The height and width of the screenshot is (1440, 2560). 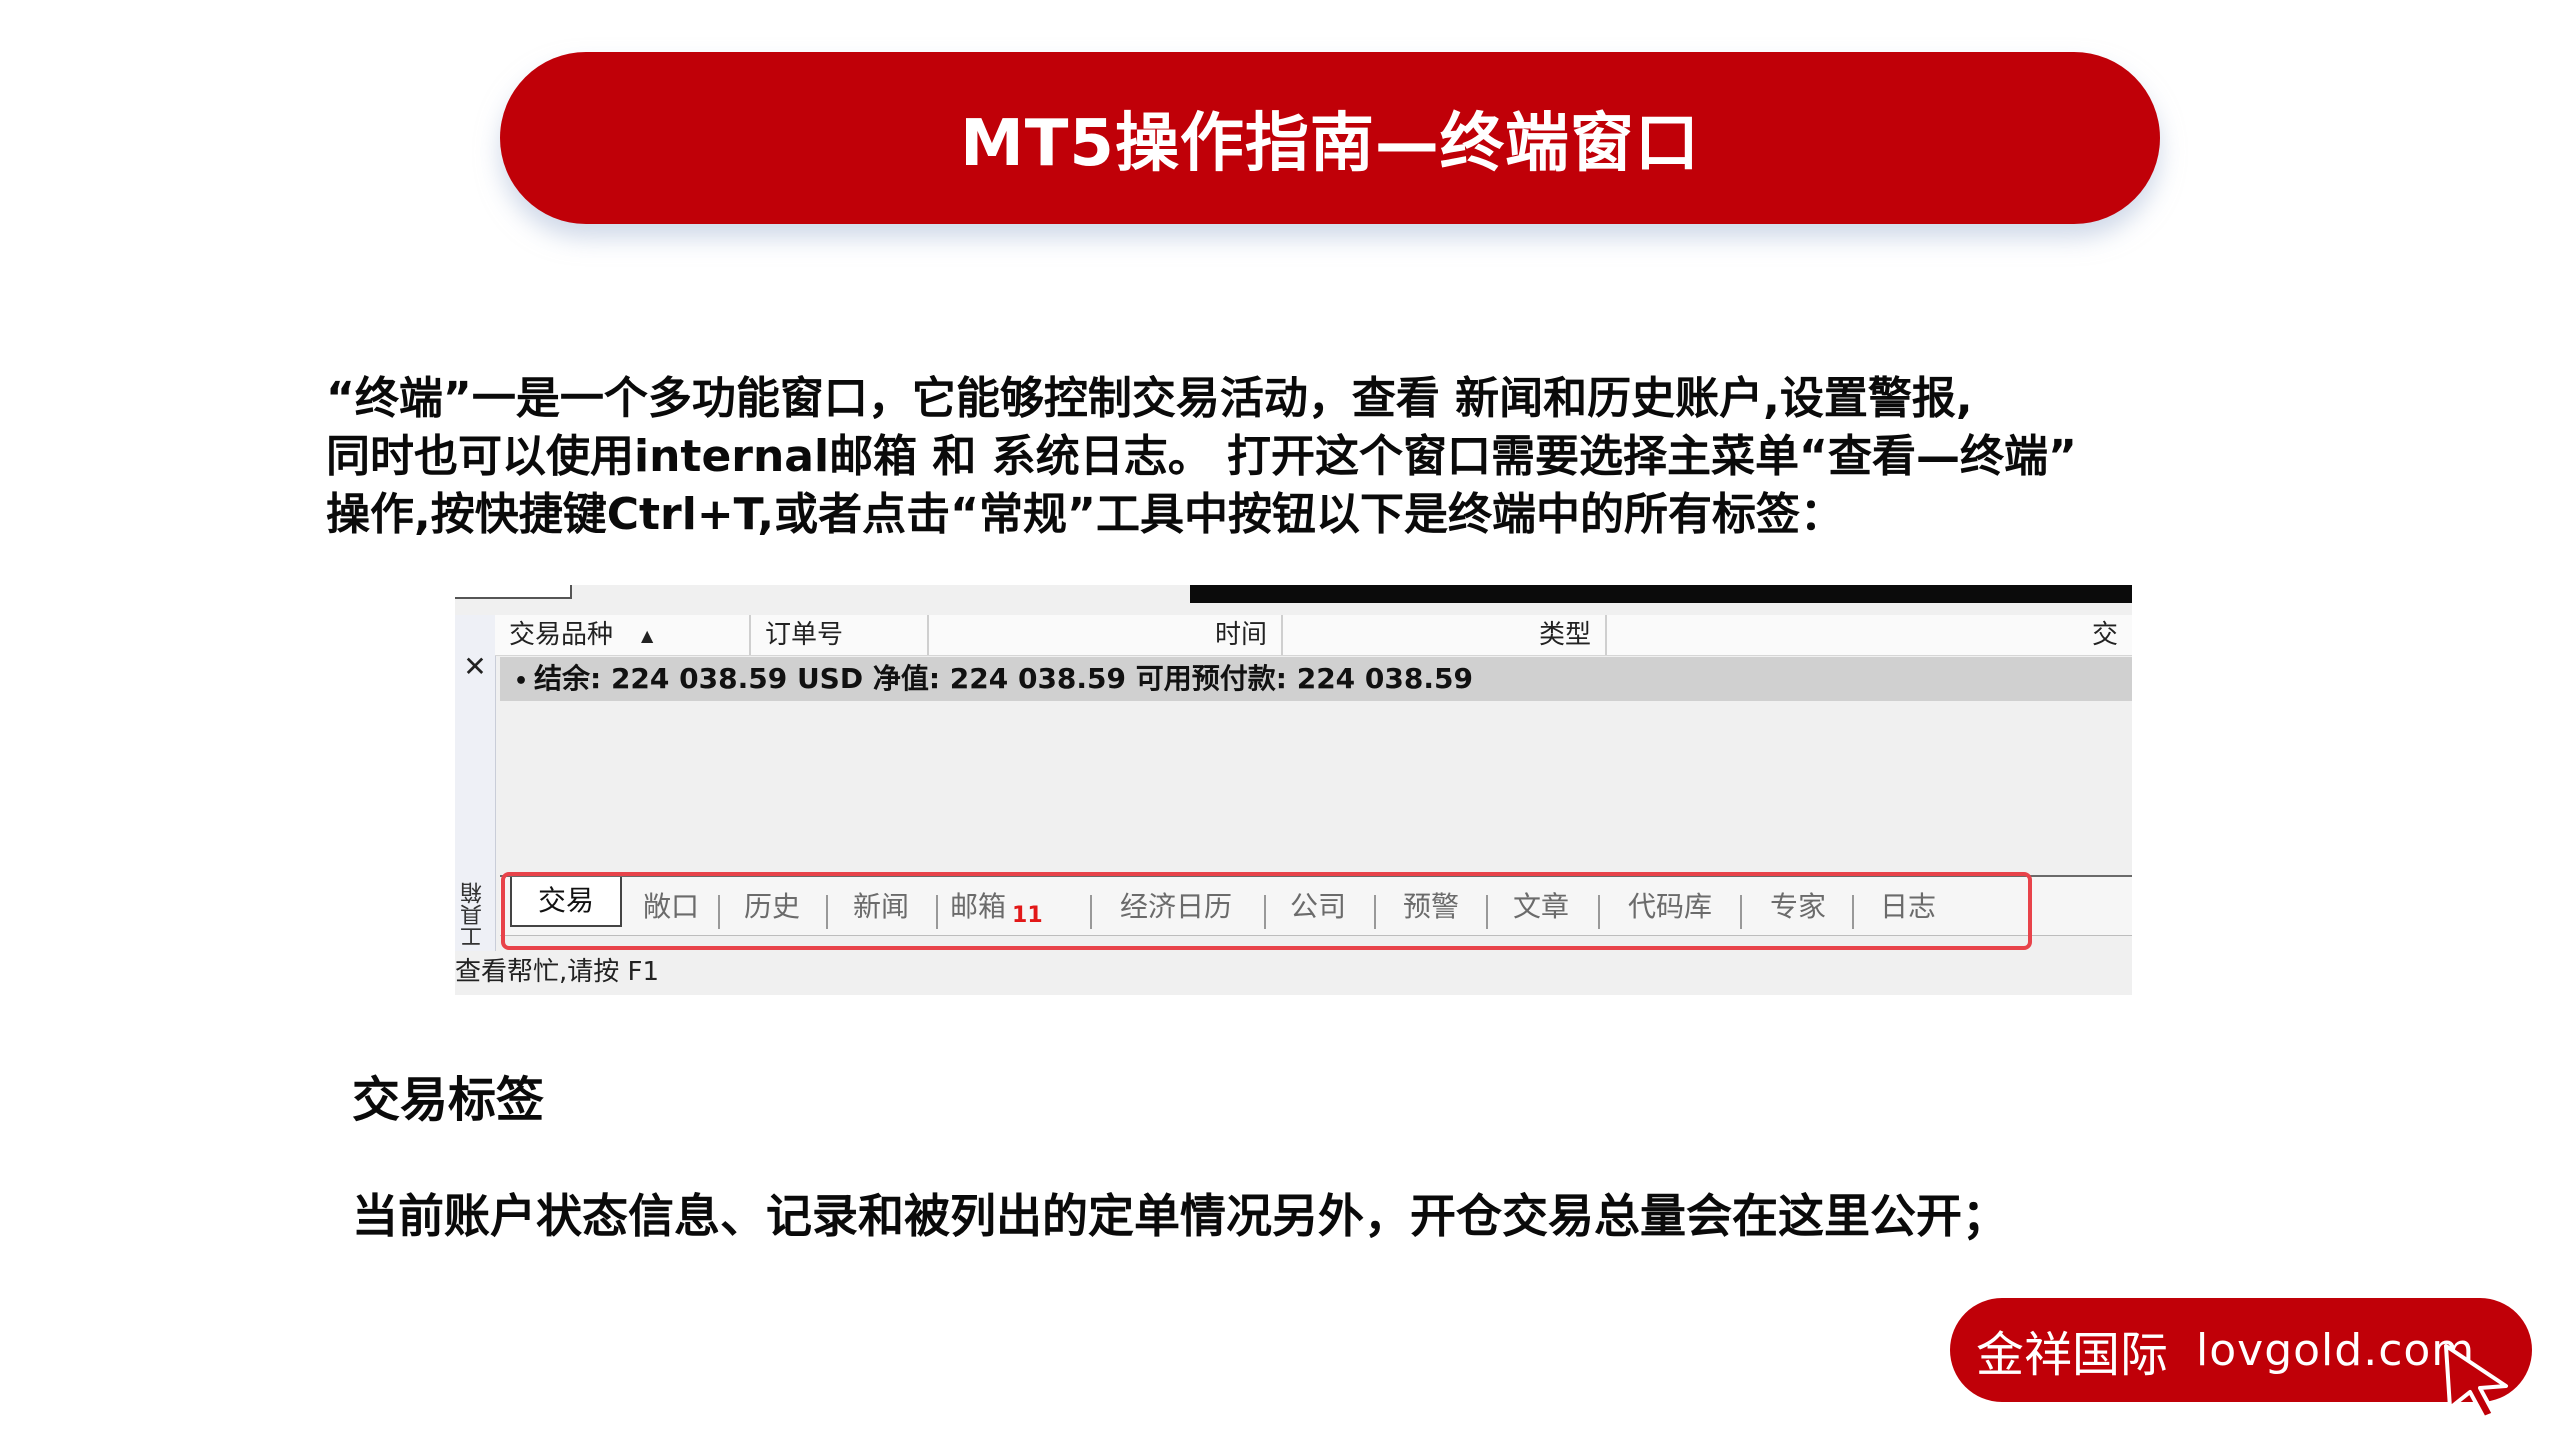 I want to click on section-description: 当前账户状态信息、记录和被列出的定单情况另外，开仓交易总量会在这里公开；, so click(x=1180, y=1216).